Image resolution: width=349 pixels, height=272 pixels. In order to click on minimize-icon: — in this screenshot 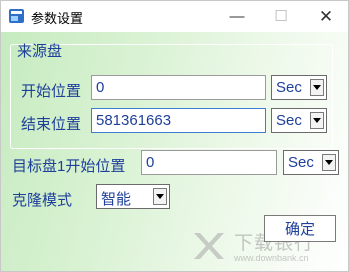, I will do `click(237, 16)`.